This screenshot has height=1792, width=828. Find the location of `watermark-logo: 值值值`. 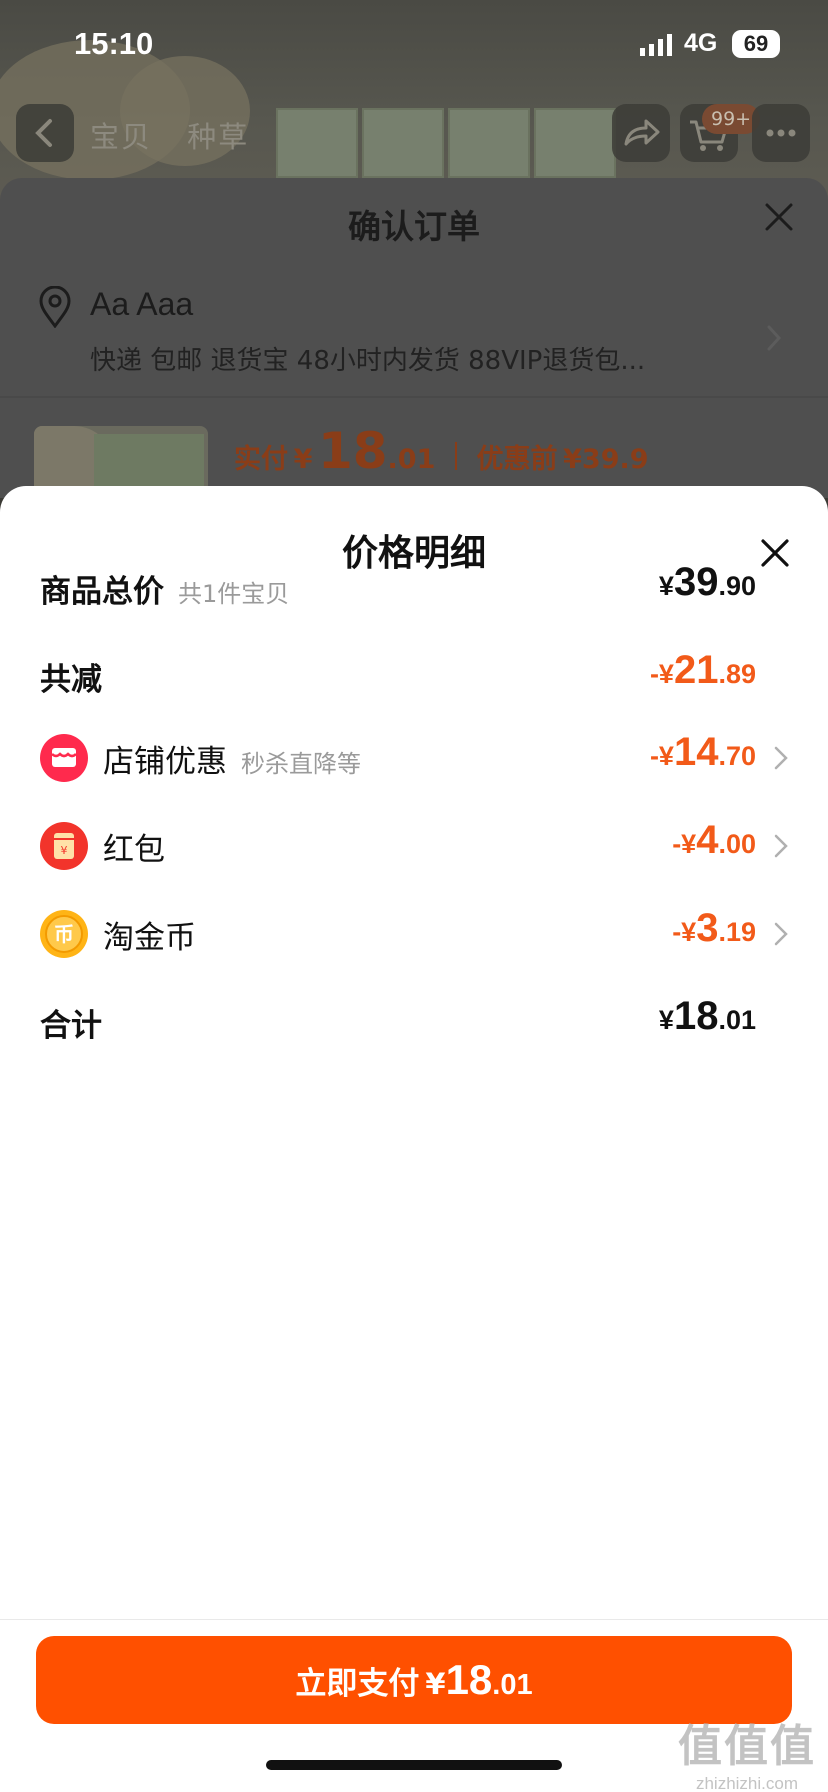

watermark-logo: 值值值 is located at coordinates (747, 1746).